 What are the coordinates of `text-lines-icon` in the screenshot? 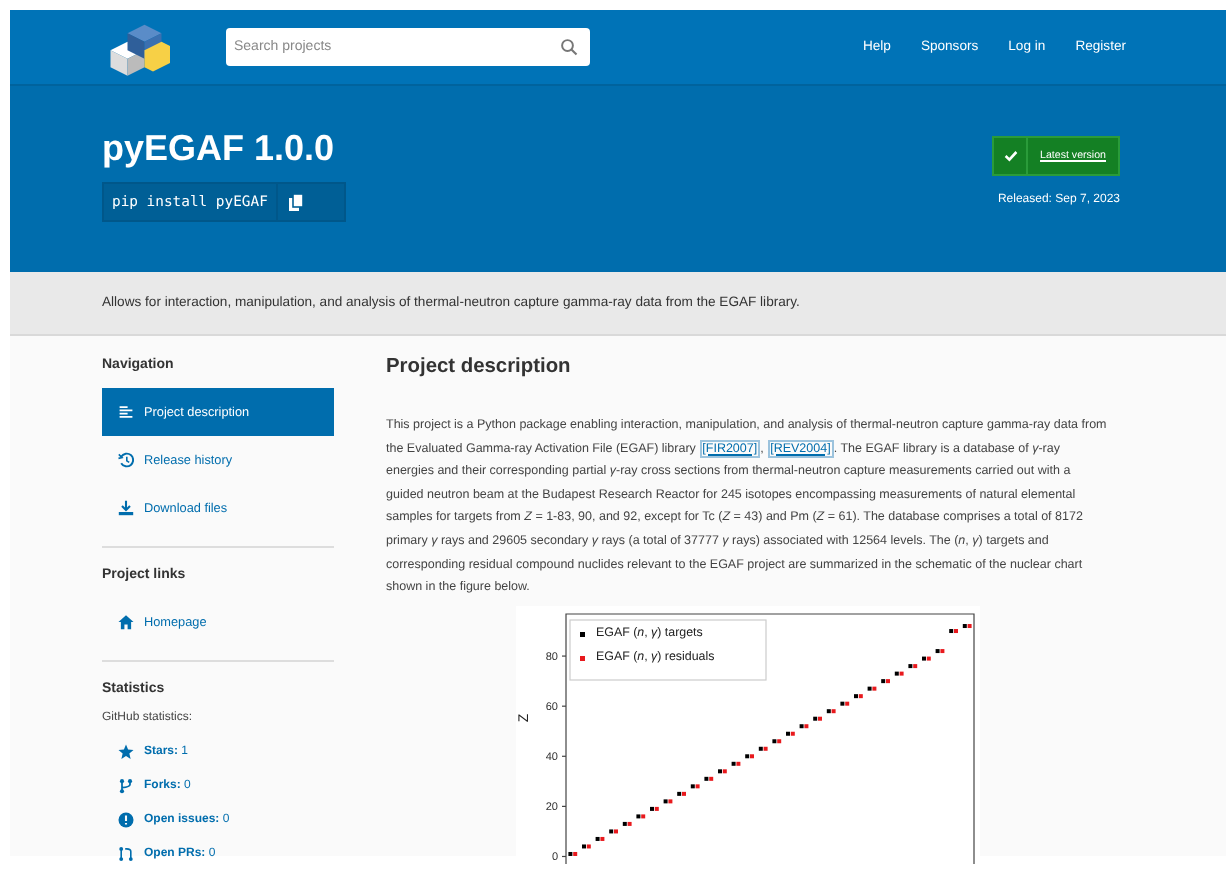 It's located at (126, 412).